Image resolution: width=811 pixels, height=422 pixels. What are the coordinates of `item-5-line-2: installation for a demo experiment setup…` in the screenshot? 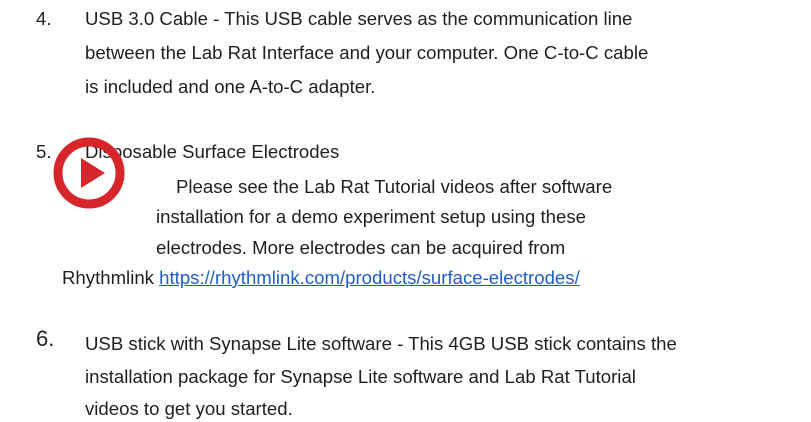 It's located at (371, 216).